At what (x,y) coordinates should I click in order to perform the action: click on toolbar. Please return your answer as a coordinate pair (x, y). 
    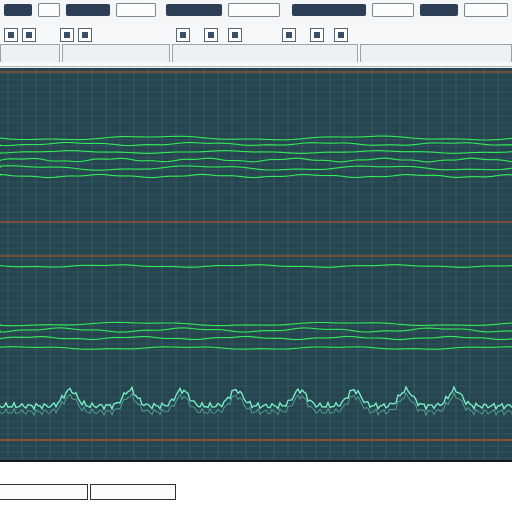
    Looking at the image, I should click on (256, 45).